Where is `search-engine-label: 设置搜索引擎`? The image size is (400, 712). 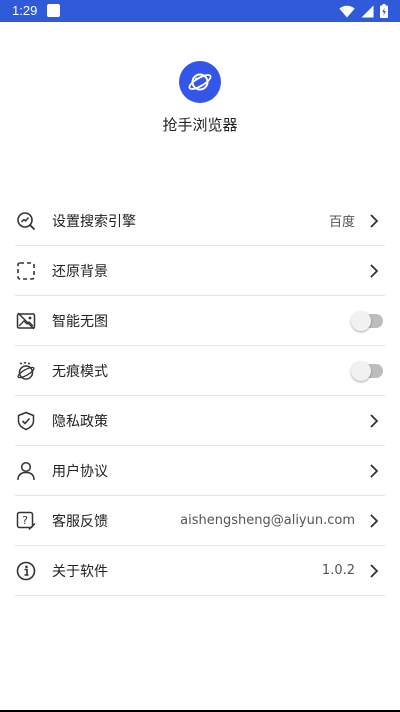
search-engine-label: 设置搜索引擎 is located at coordinates (94, 221).